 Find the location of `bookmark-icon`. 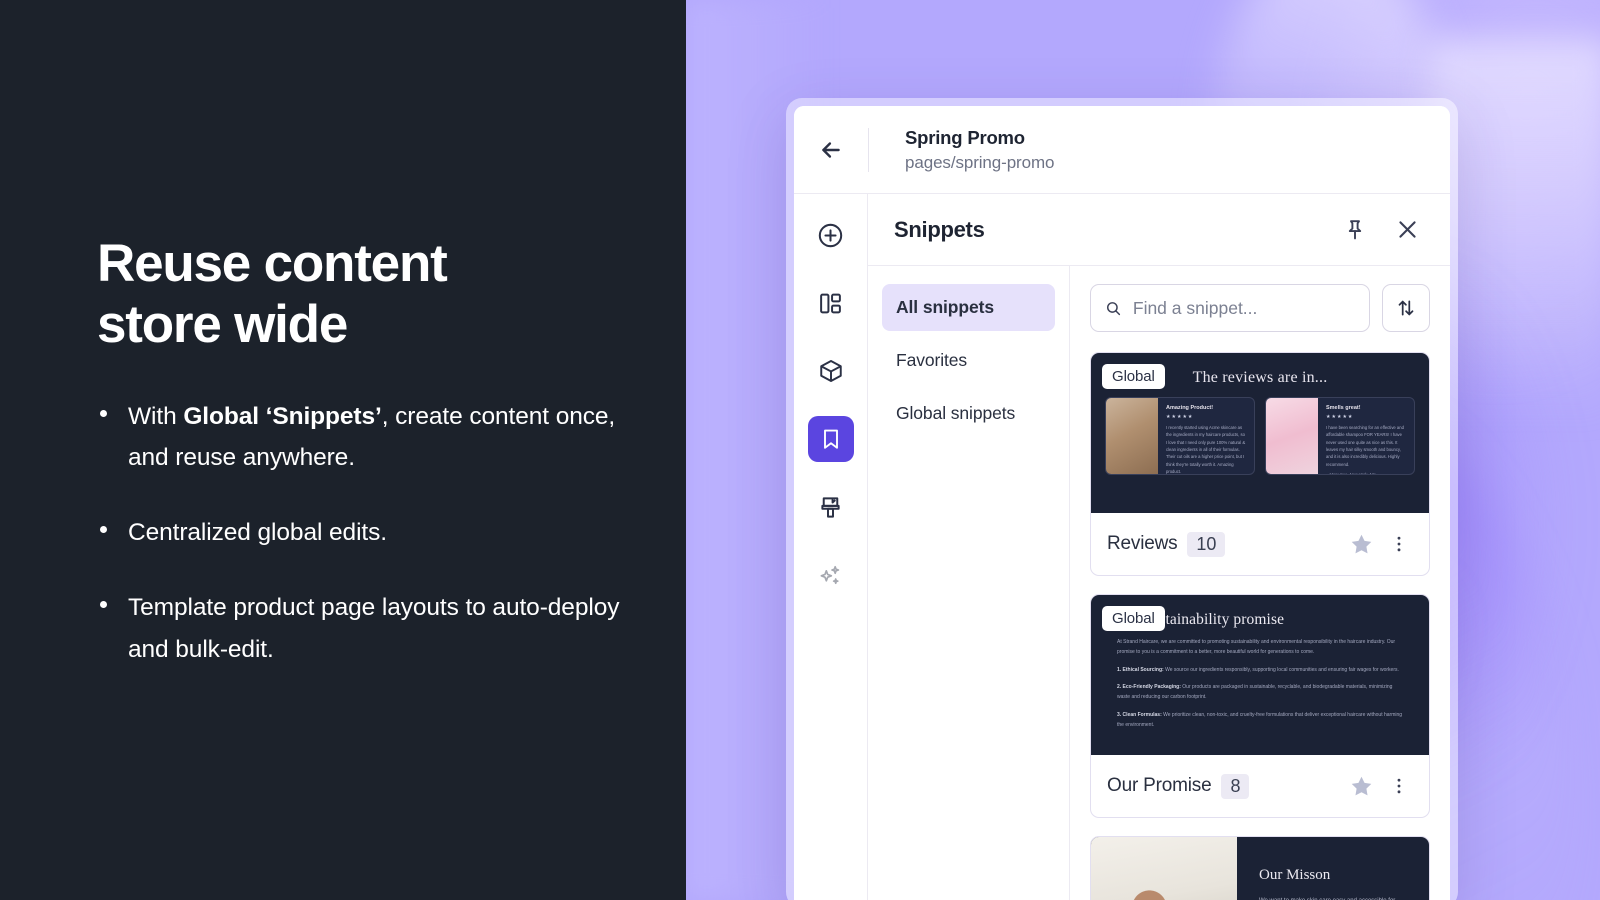

bookmark-icon is located at coordinates (830, 439).